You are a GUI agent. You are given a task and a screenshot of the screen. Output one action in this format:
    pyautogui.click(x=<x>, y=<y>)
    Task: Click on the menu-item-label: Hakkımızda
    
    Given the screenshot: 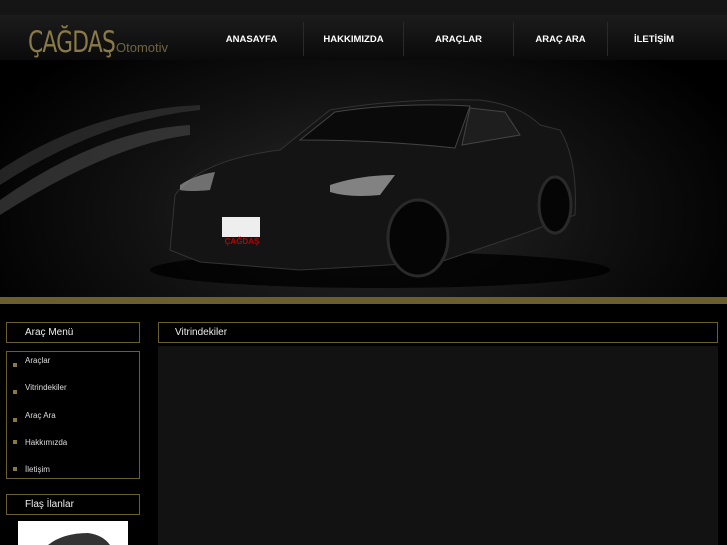 What is the action you would take?
    pyautogui.click(x=46, y=442)
    